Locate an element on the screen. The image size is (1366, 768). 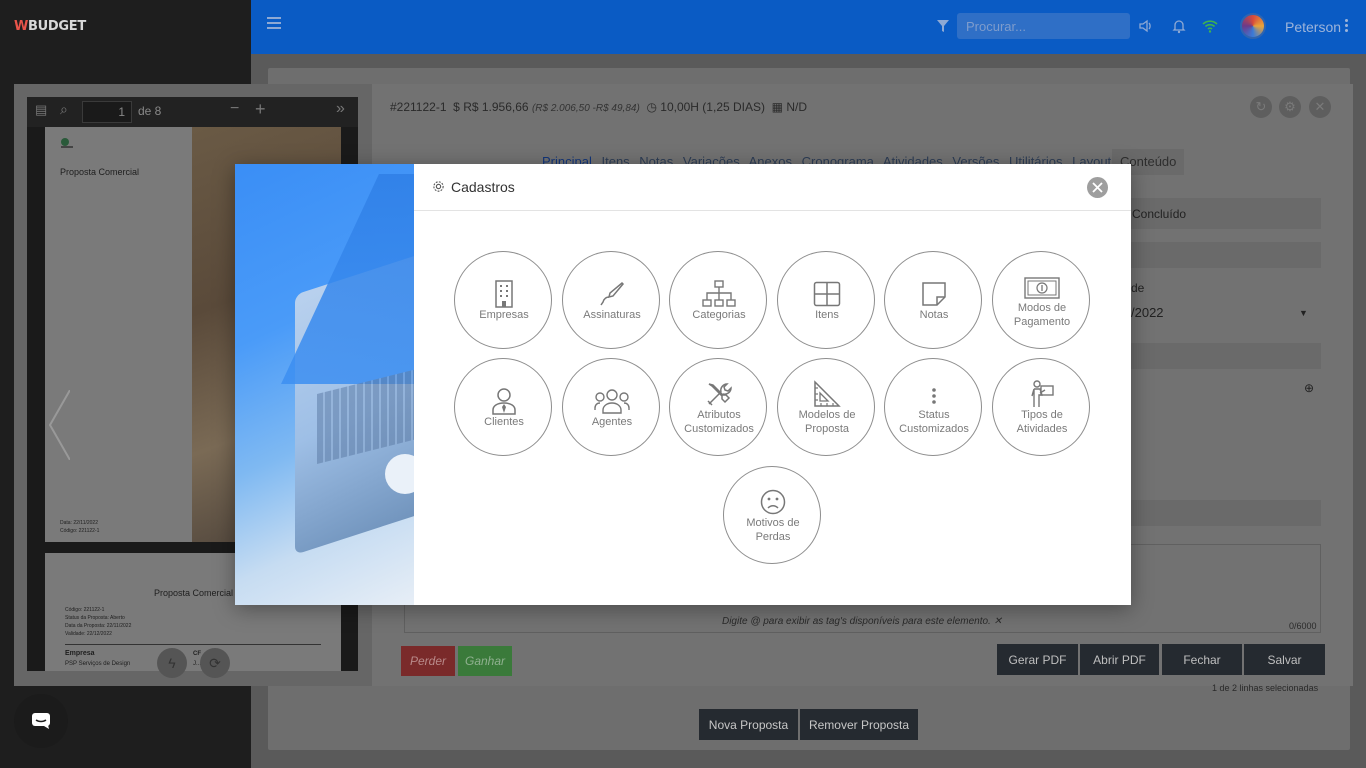
grid-icon is located at coordinates (827, 294).